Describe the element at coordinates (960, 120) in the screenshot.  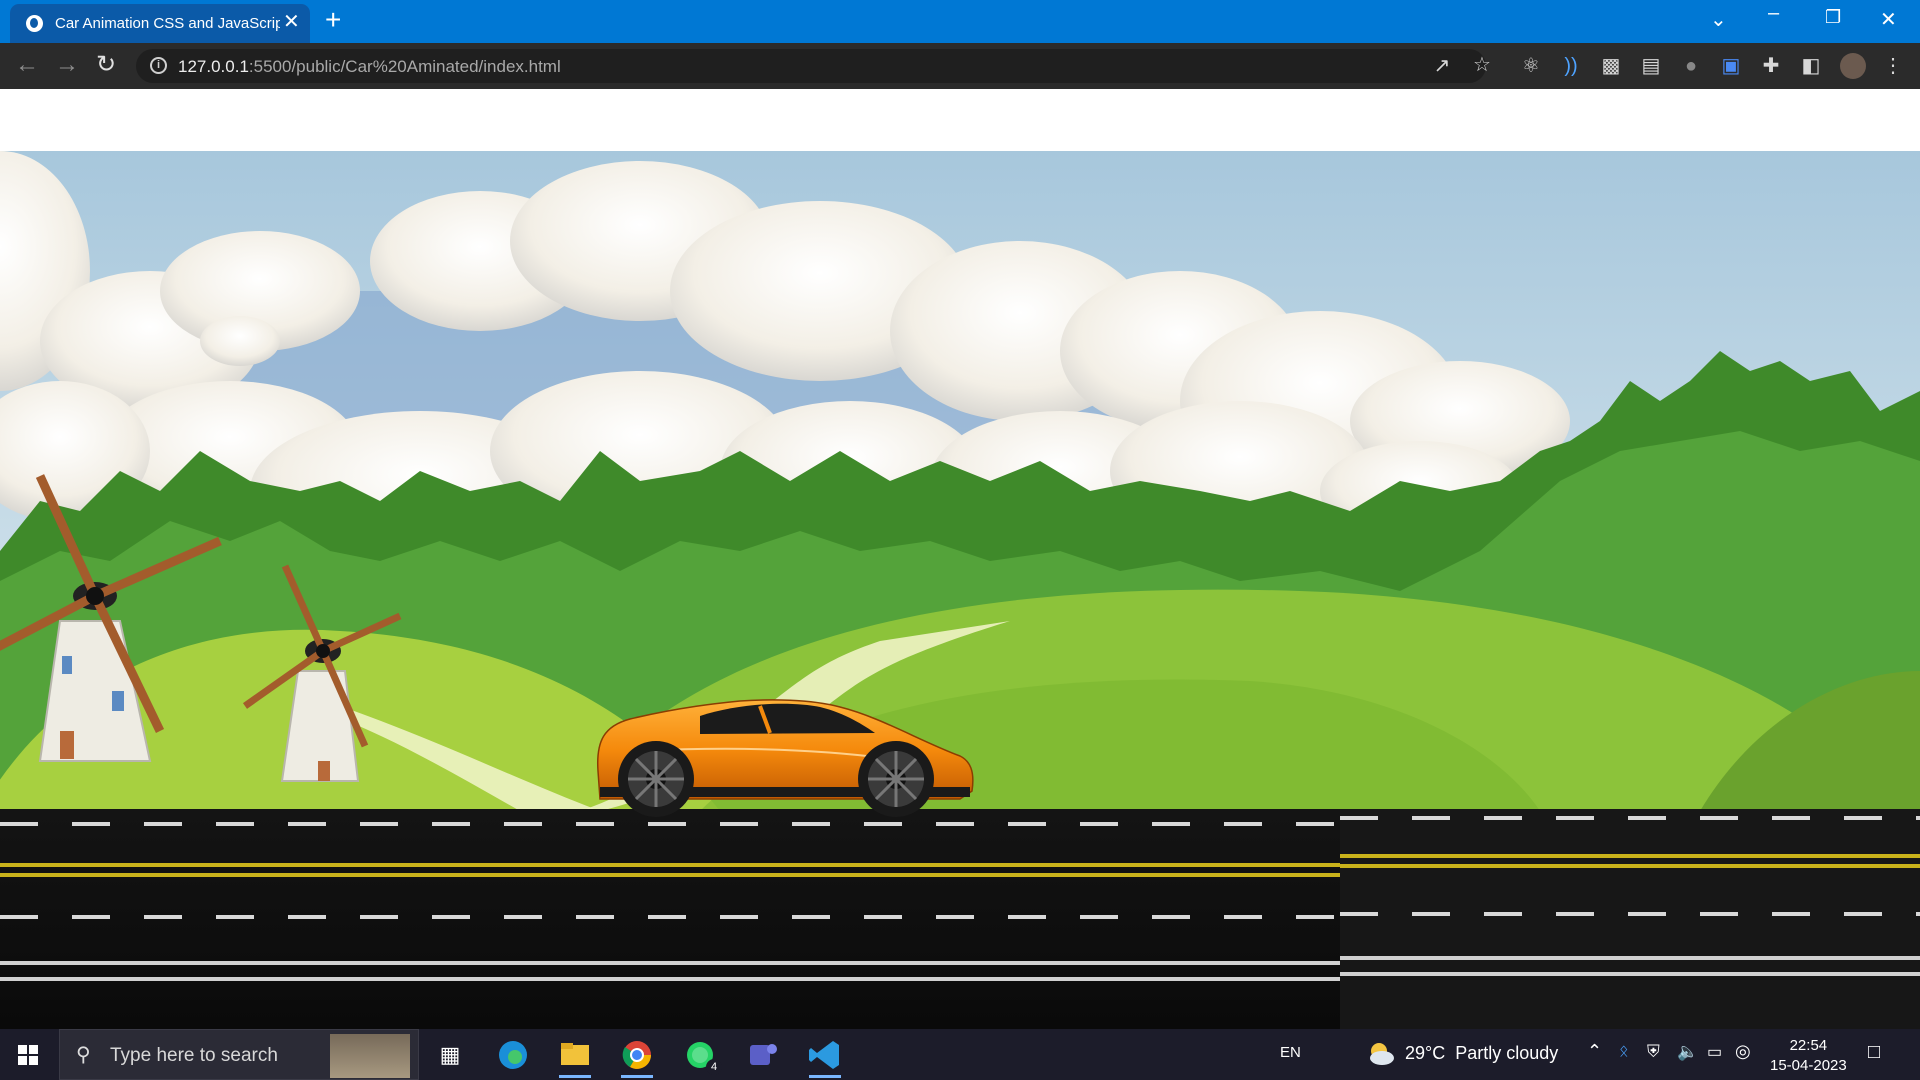
I see `page-header-area` at that location.